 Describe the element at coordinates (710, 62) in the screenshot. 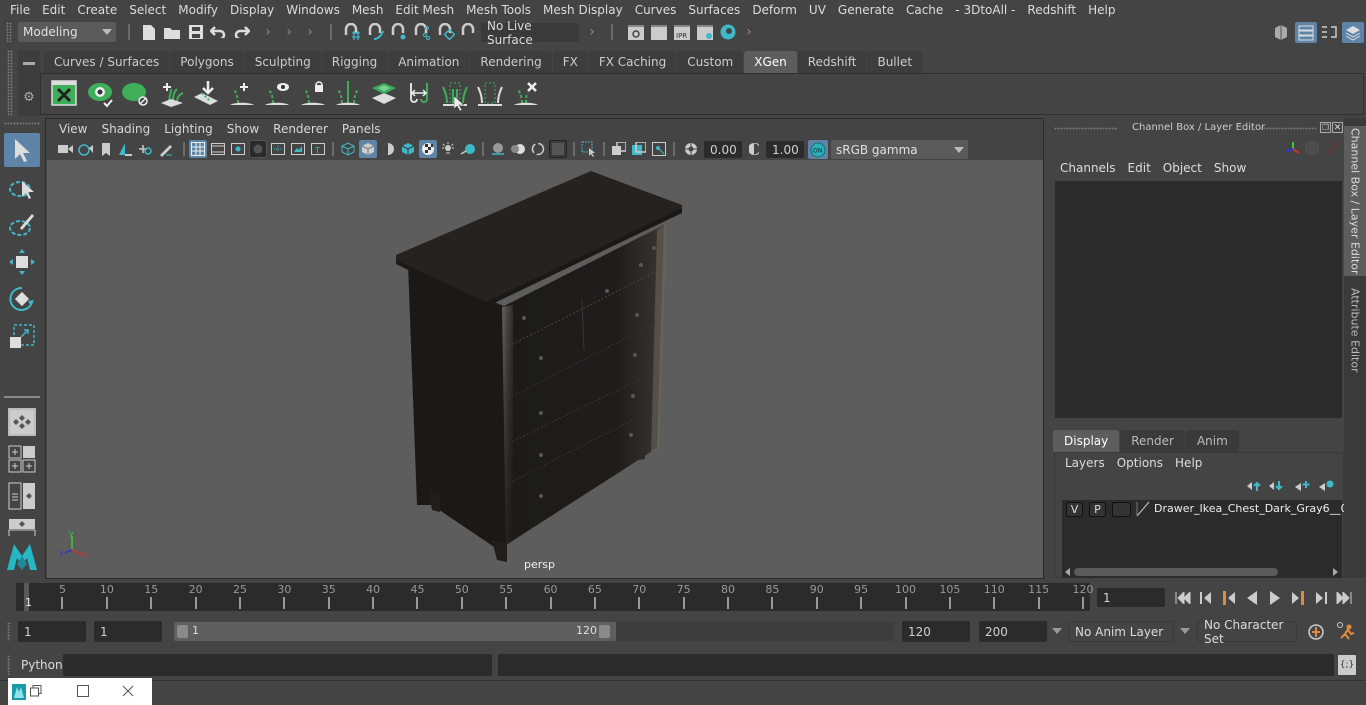

I see `shelf-tab-custom: Custom` at that location.